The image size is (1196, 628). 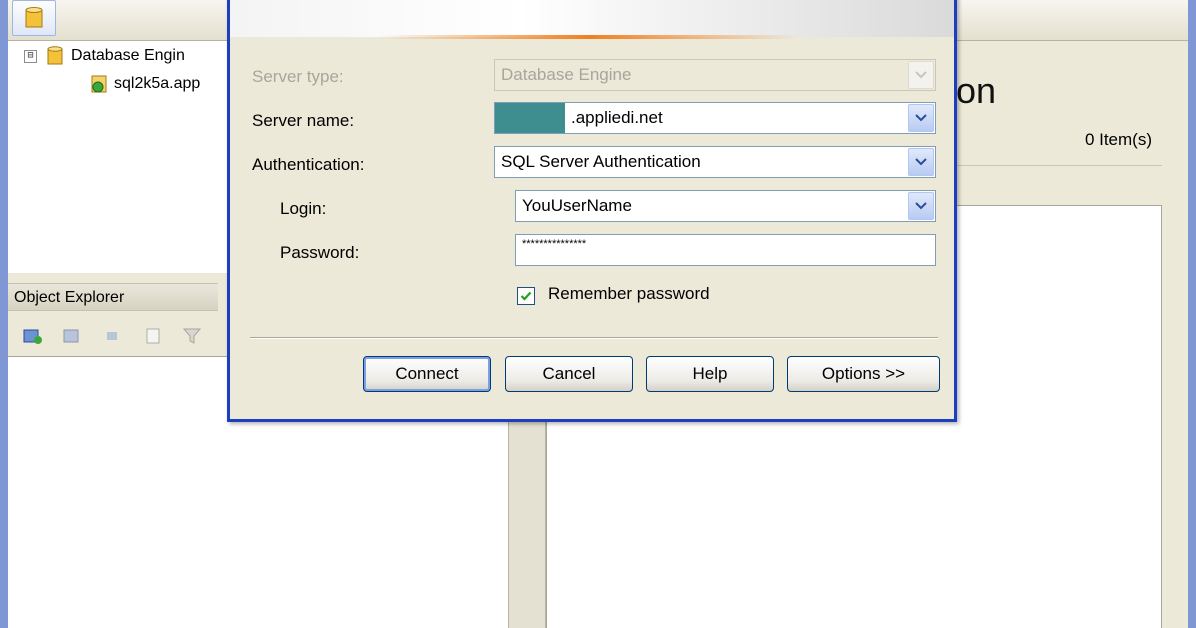 I want to click on stop-icon, so click(x=112, y=336).